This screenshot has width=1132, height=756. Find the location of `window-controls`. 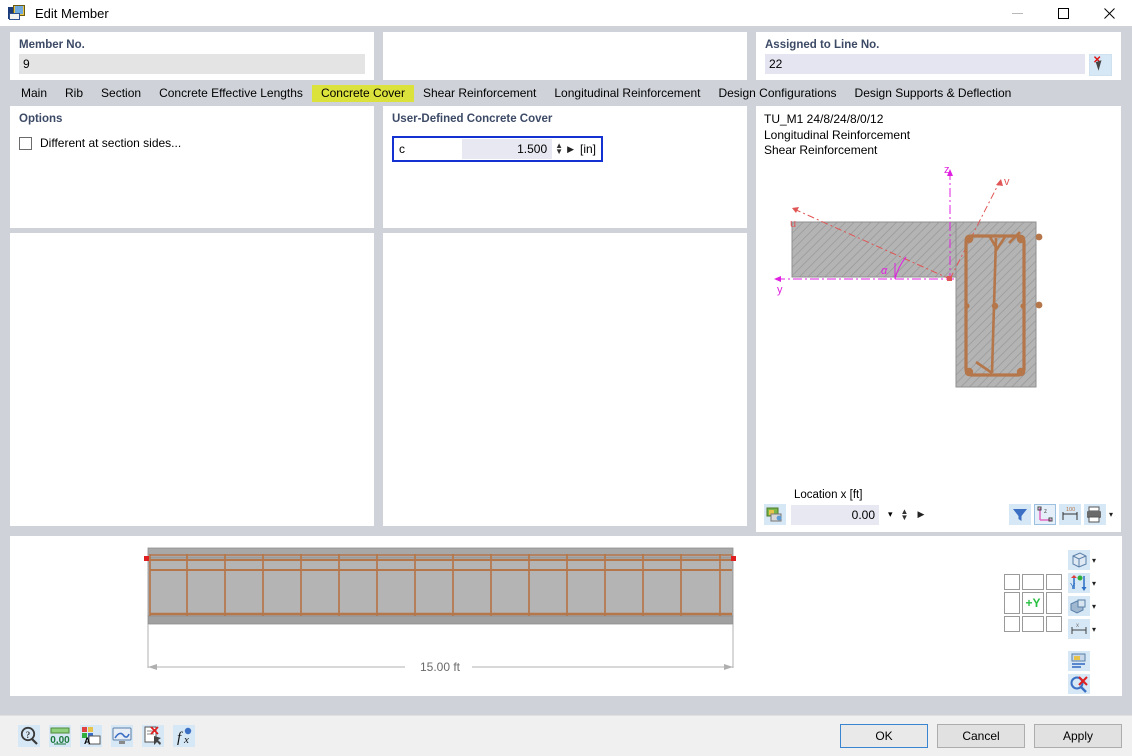

window-controls is located at coordinates (1063, 13).